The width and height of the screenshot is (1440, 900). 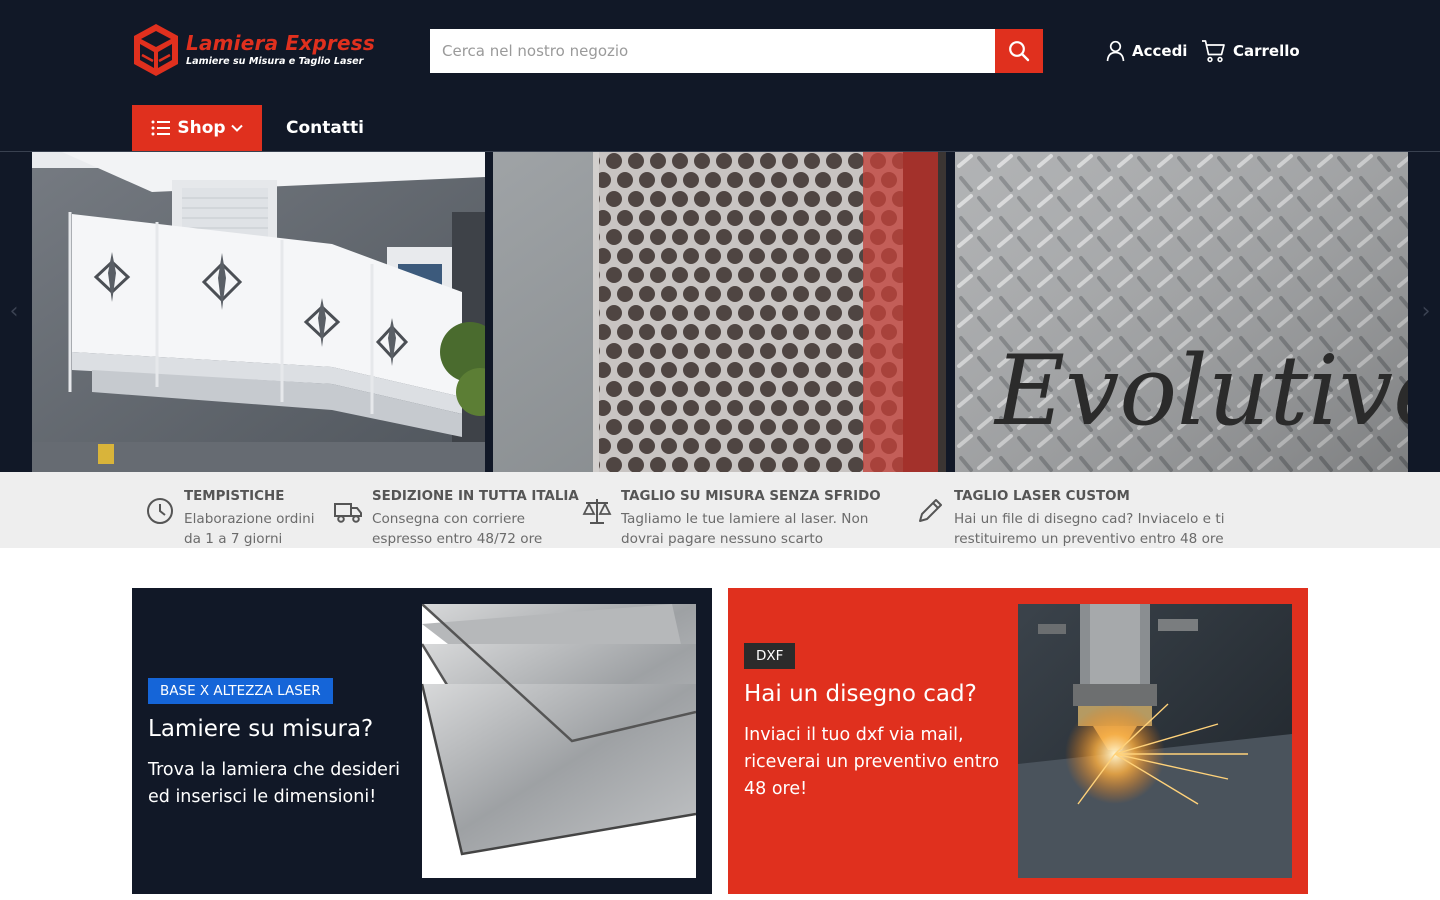 I want to click on slide-checker-plate: Evolutive, so click(x=1181, y=312).